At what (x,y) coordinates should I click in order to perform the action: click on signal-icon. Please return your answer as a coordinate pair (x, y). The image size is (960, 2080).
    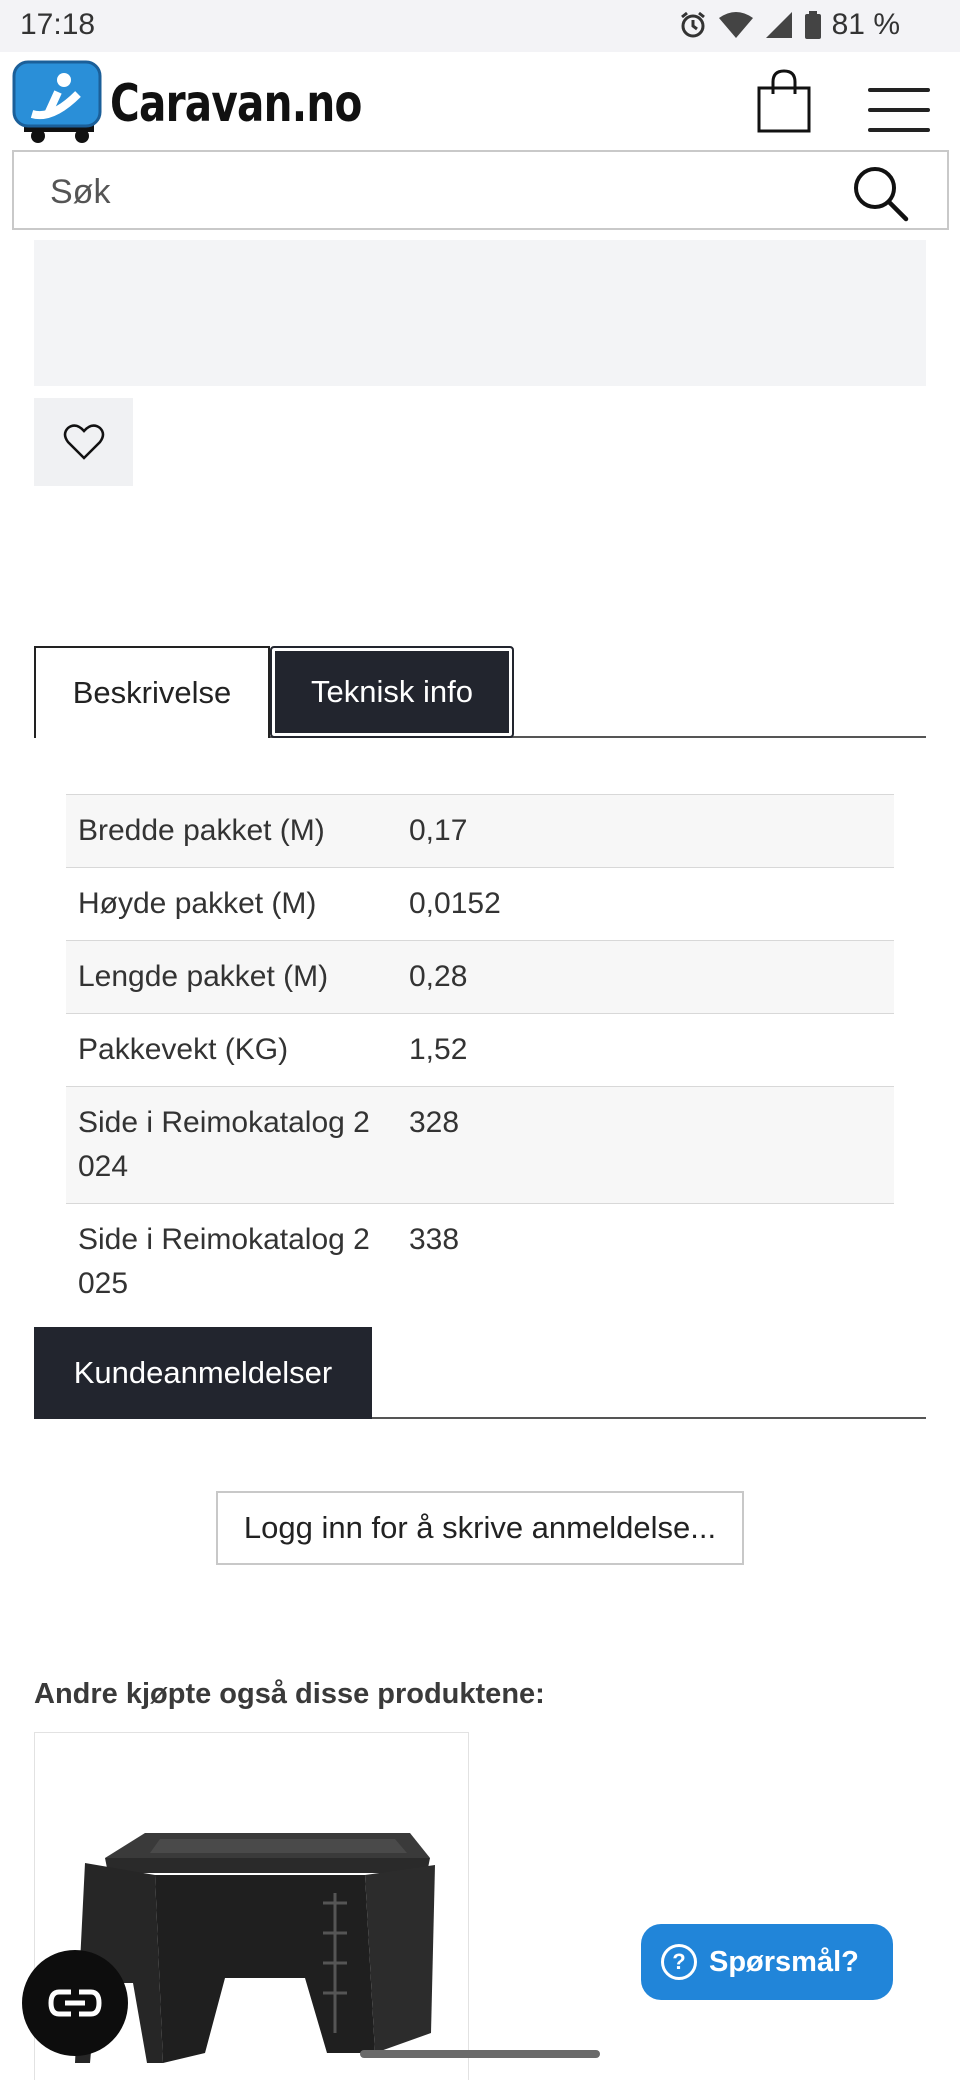
    Looking at the image, I should click on (778, 25).